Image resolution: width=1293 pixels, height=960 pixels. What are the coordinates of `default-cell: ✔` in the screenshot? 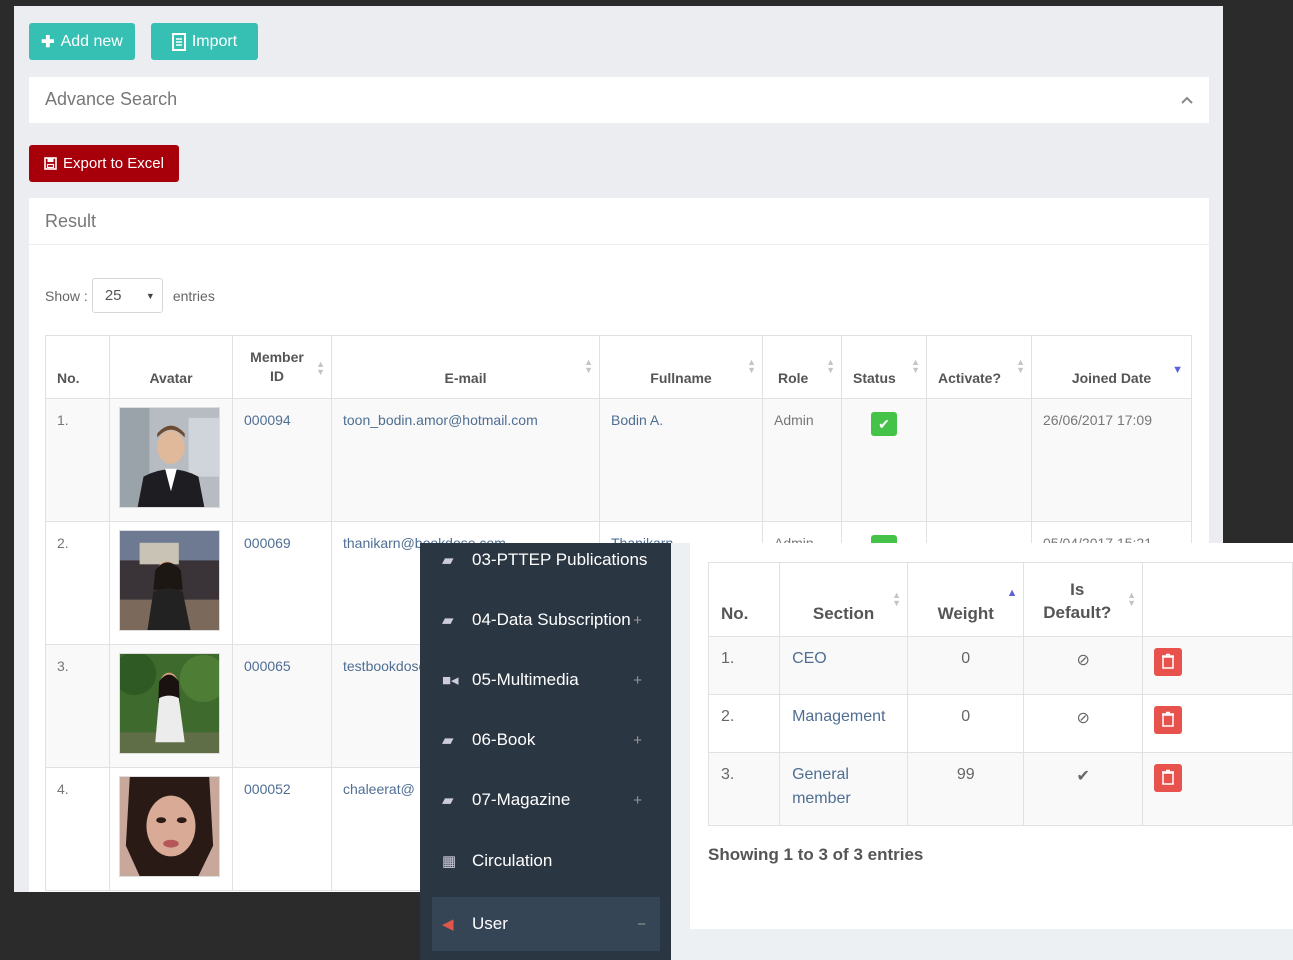 It's located at (1083, 789).